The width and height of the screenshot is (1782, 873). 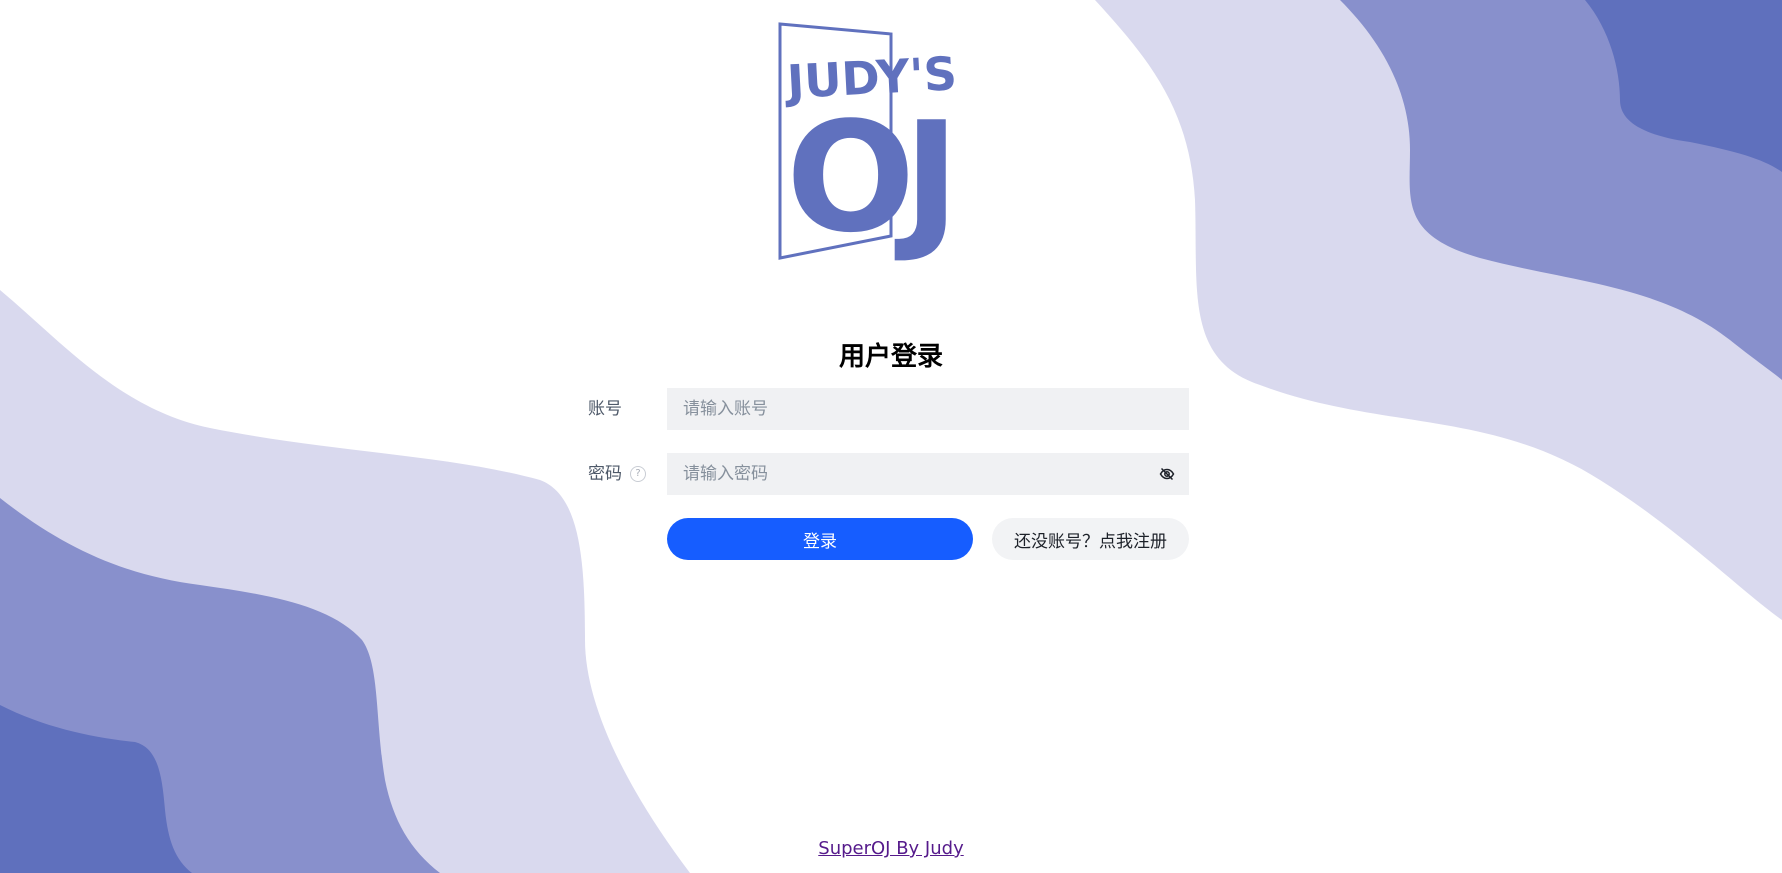 What do you see at coordinates (1167, 474) in the screenshot?
I see `eye-off-icon` at bounding box center [1167, 474].